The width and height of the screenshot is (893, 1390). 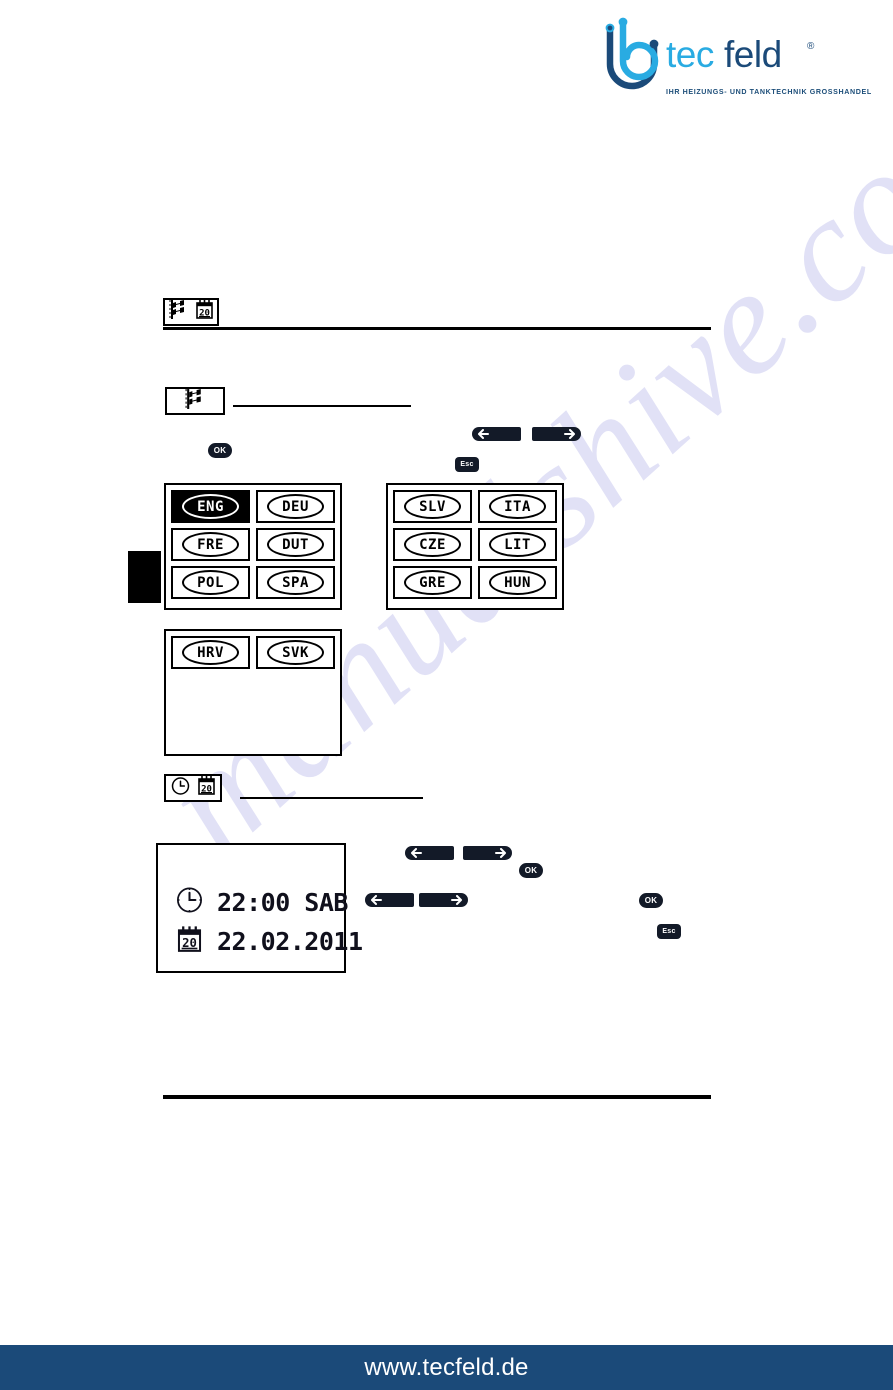 What do you see at coordinates (144, 577) in the screenshot?
I see `page-side-tab-marker` at bounding box center [144, 577].